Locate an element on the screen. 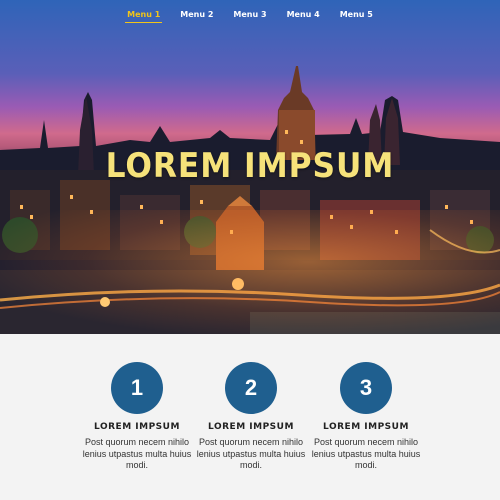 This screenshot has height=500, width=500. feature-number-badge: 3 is located at coordinates (366, 388).